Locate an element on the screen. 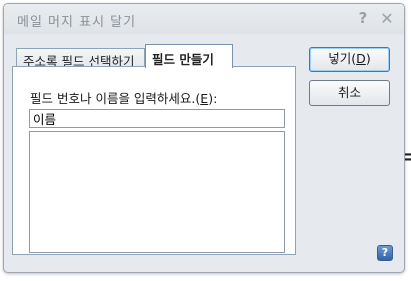 This screenshot has height=281, width=411. field-name-input is located at coordinates (157, 118).